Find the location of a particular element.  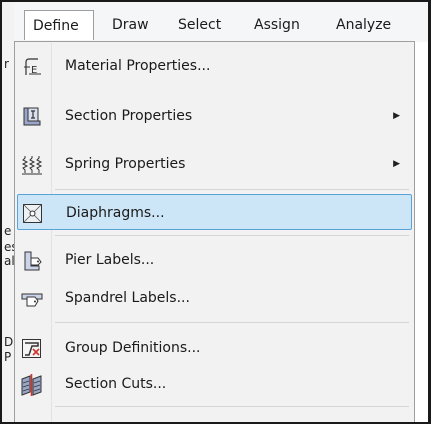

menu-assign: Assign is located at coordinates (277, 25).